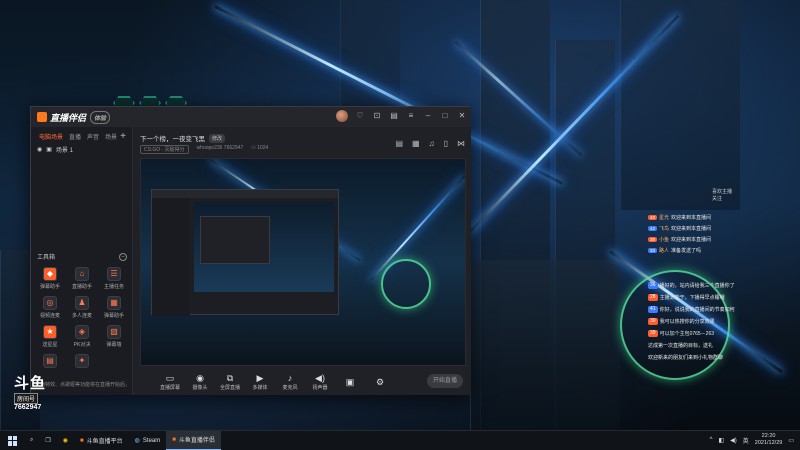  Describe the element at coordinates (290, 382) in the screenshot. I see `mic-button: ♪ 麦克风` at that location.